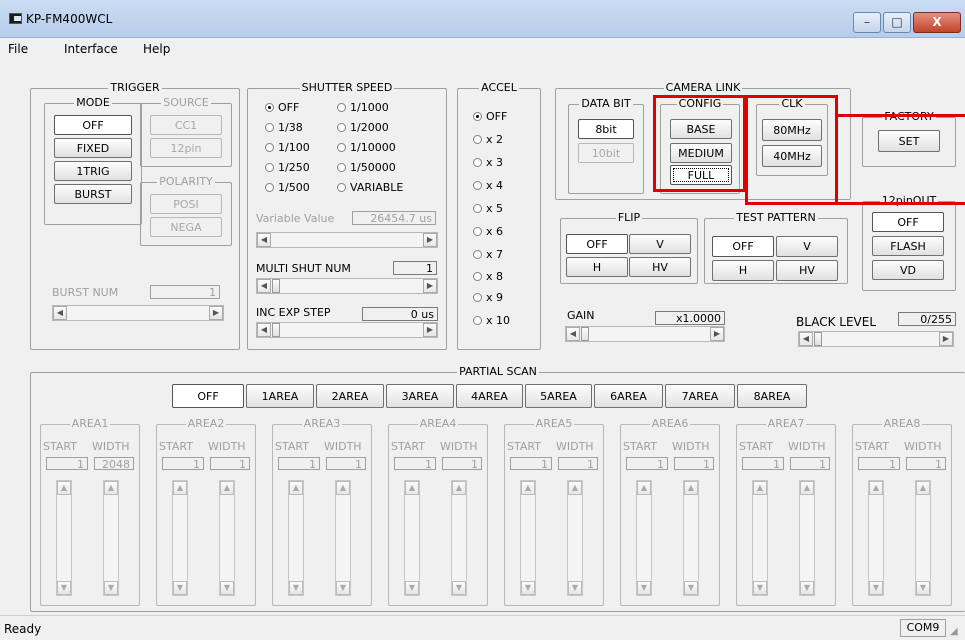  I want to click on resize-grip-icon: ◢, so click(954, 631).